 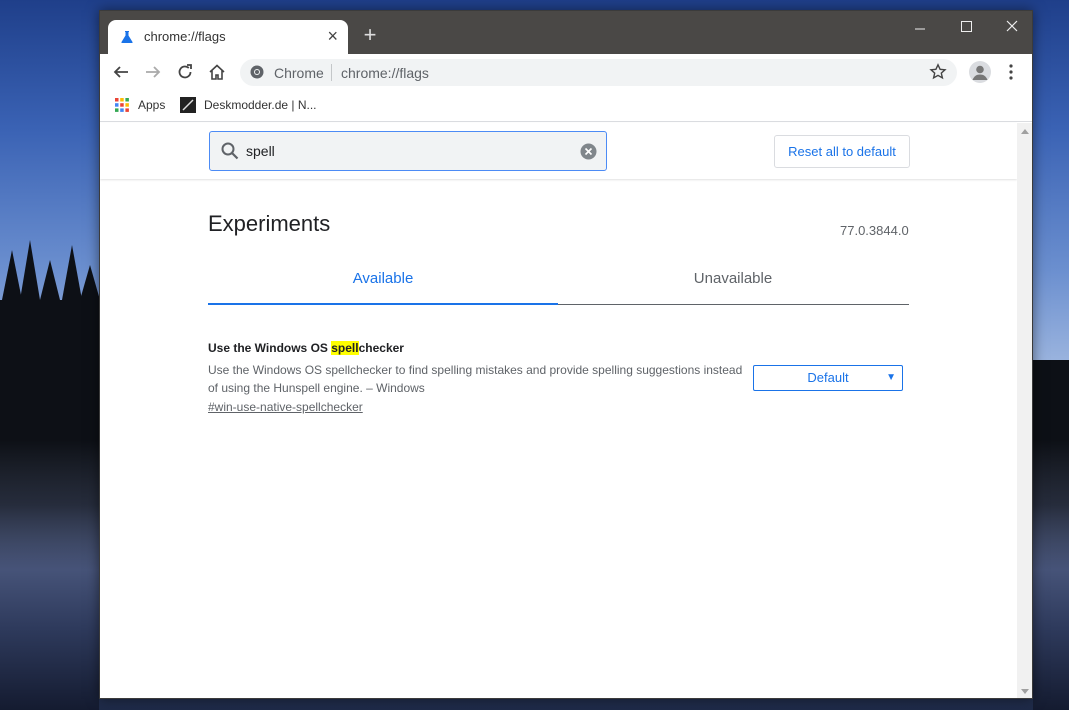 I want to click on page-scrollbar, so click(x=1024, y=410).